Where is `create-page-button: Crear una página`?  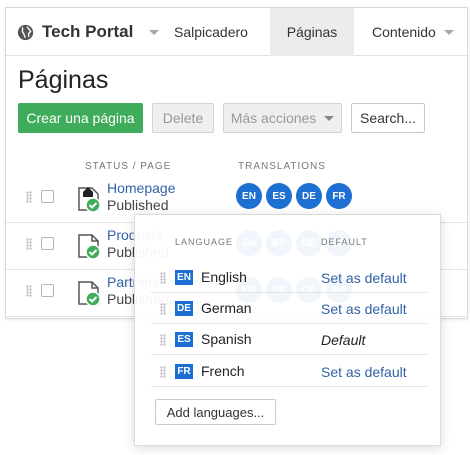
create-page-button: Crear una página is located at coordinates (80, 118).